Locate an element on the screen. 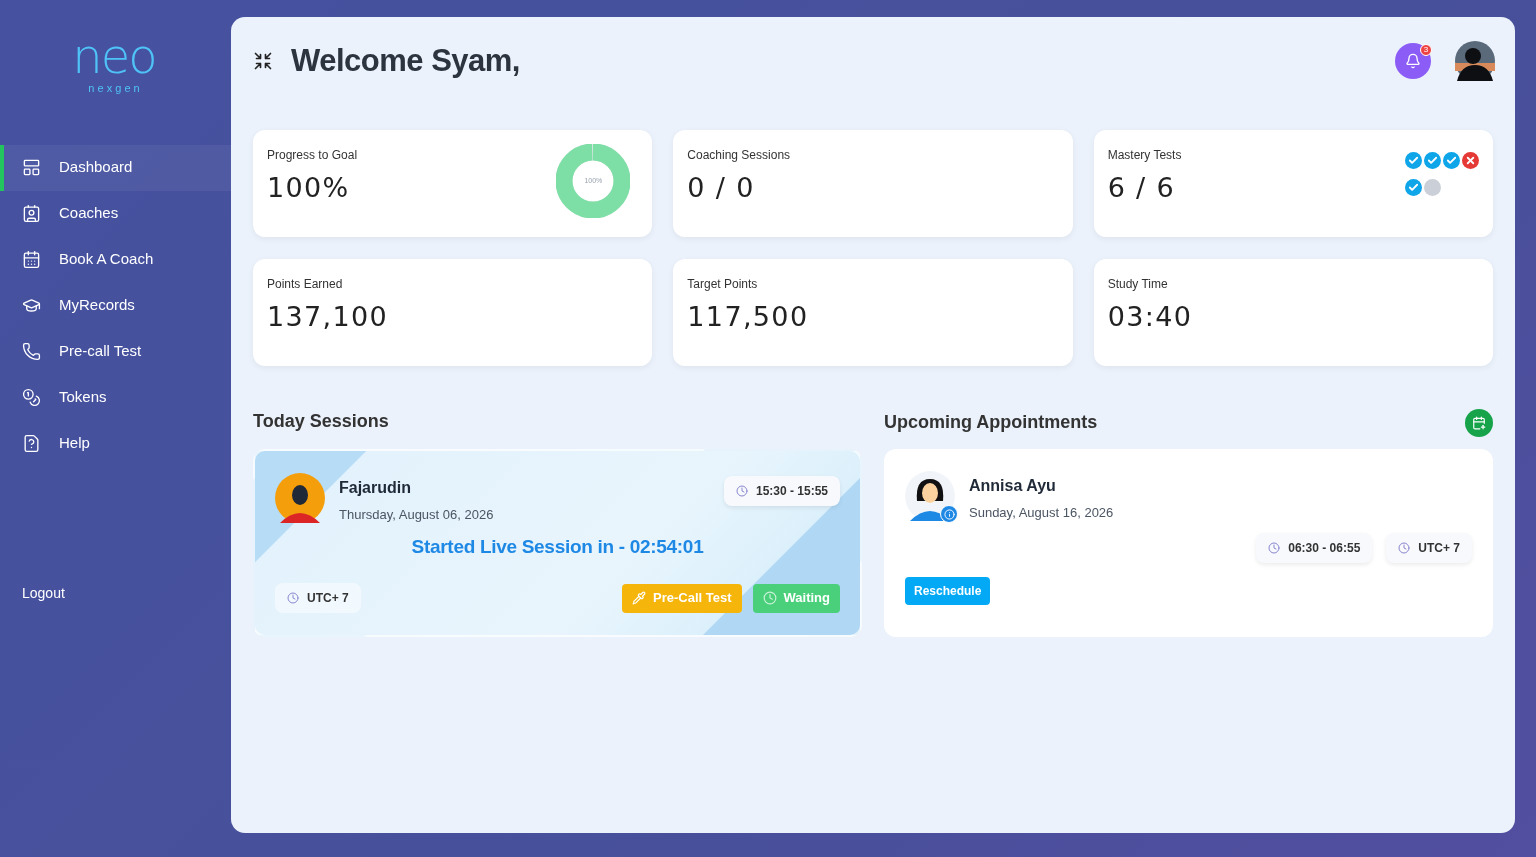  phone-icon is located at coordinates (31, 351).